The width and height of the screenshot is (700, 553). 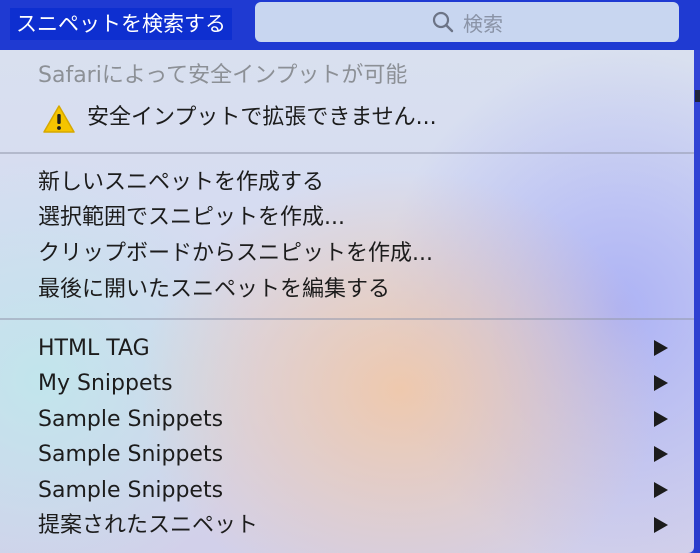 What do you see at coordinates (94, 349) in the screenshot?
I see `submenu-html-tag: HTML TAG` at bounding box center [94, 349].